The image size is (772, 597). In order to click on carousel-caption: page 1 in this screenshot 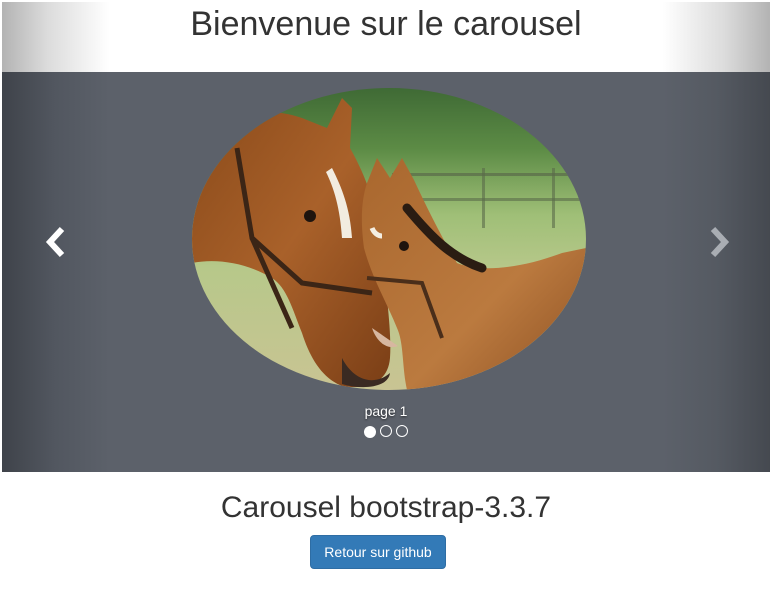, I will do `click(386, 411)`.